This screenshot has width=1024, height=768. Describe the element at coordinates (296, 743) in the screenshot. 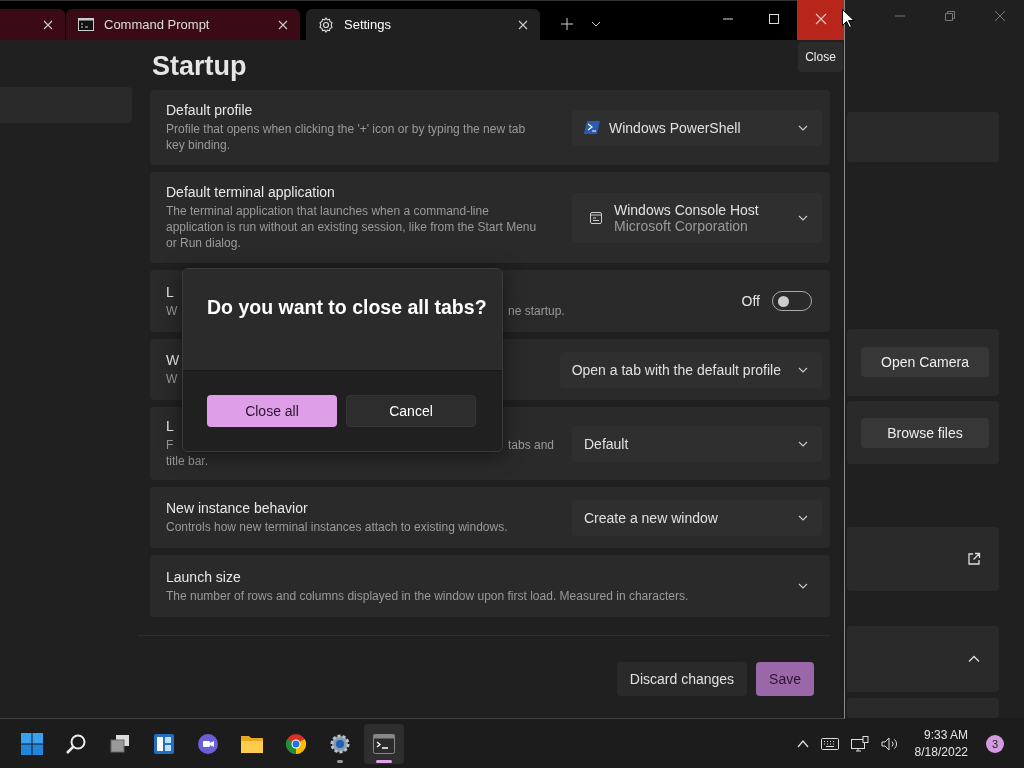

I see `browser-icon` at that location.